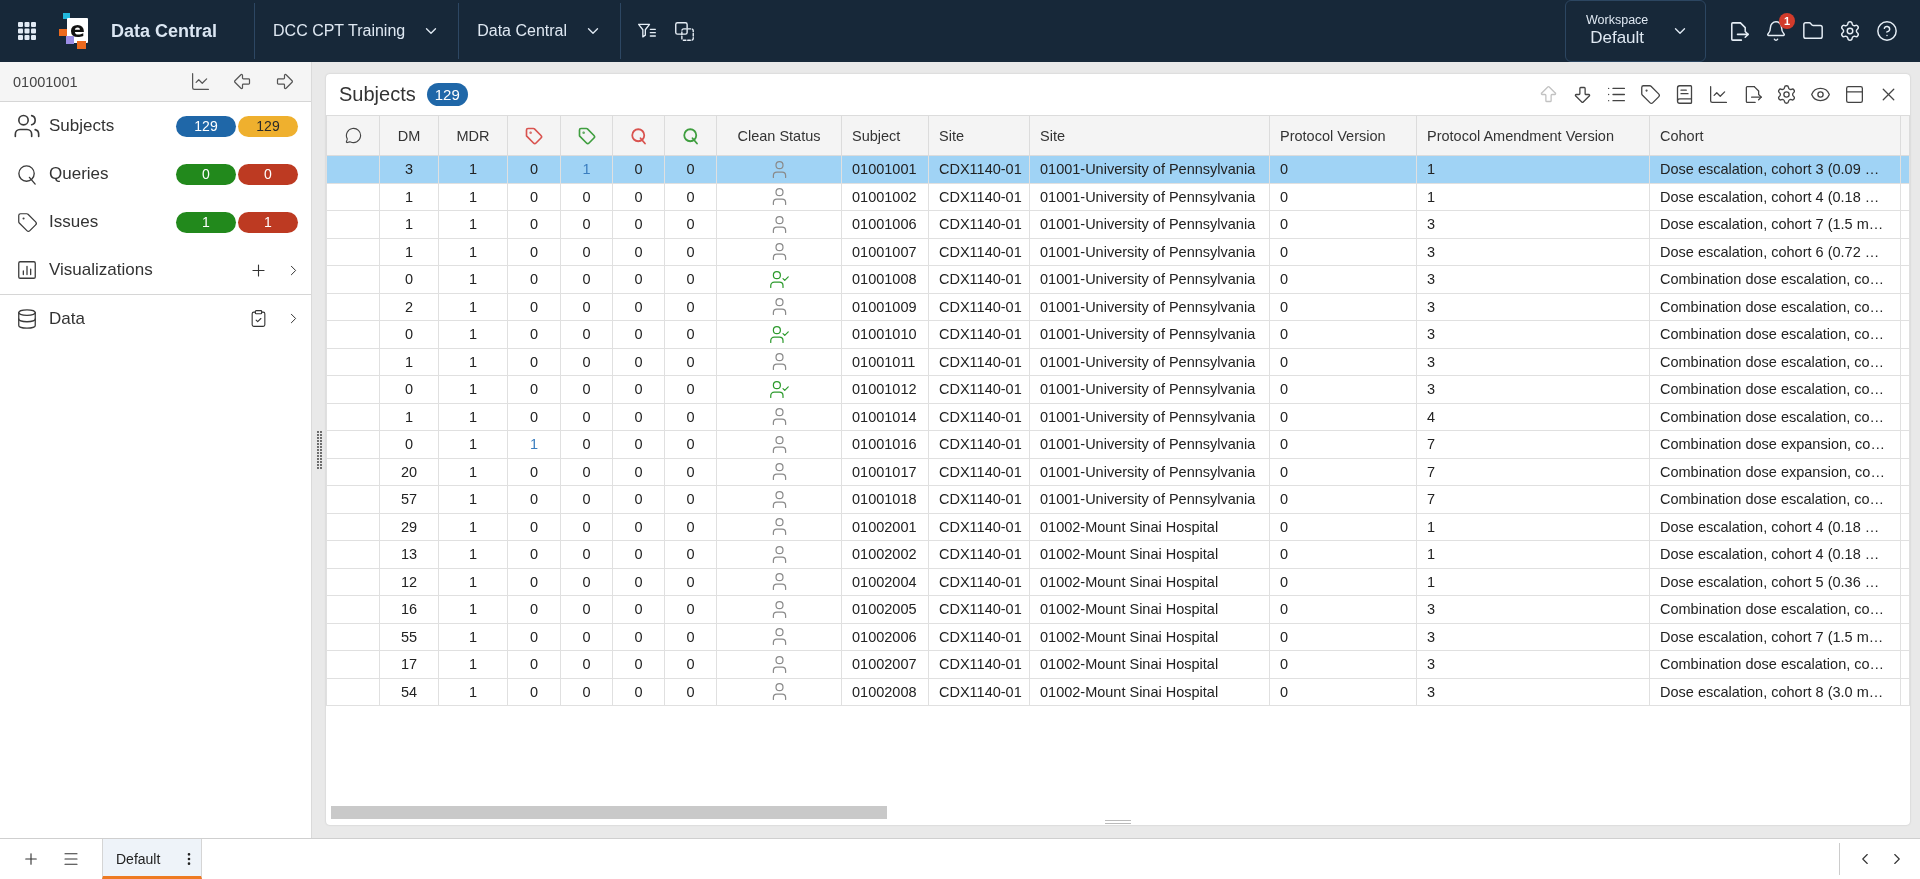 The height and width of the screenshot is (879, 1920). What do you see at coordinates (1118, 822) in the screenshot?
I see `resize-grip` at bounding box center [1118, 822].